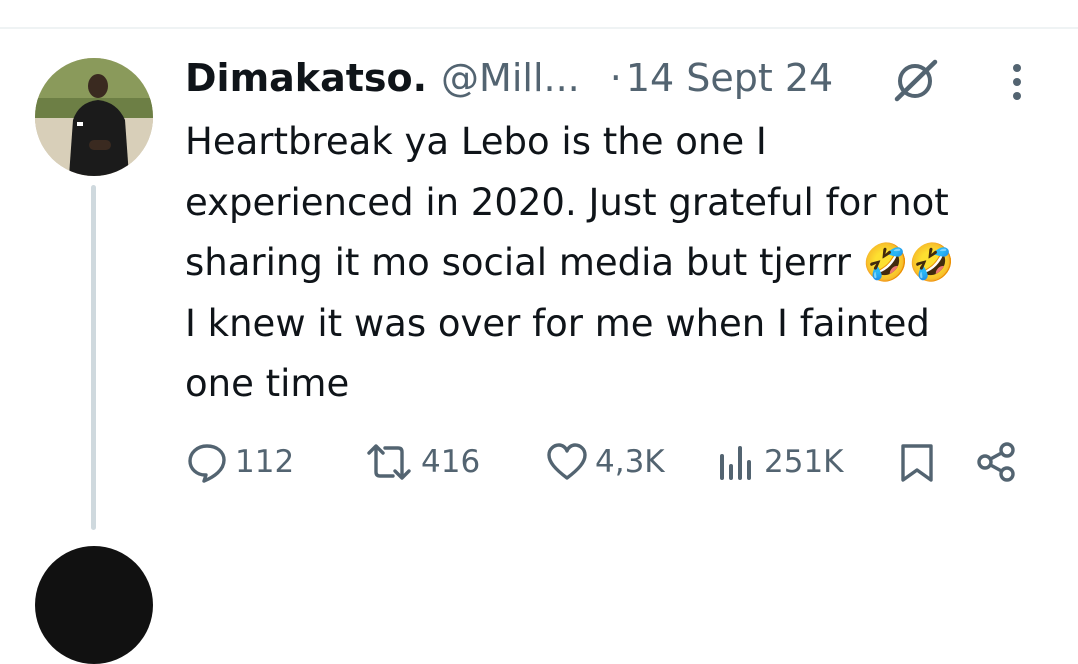  I want to click on repost-icon, so click(389, 462).